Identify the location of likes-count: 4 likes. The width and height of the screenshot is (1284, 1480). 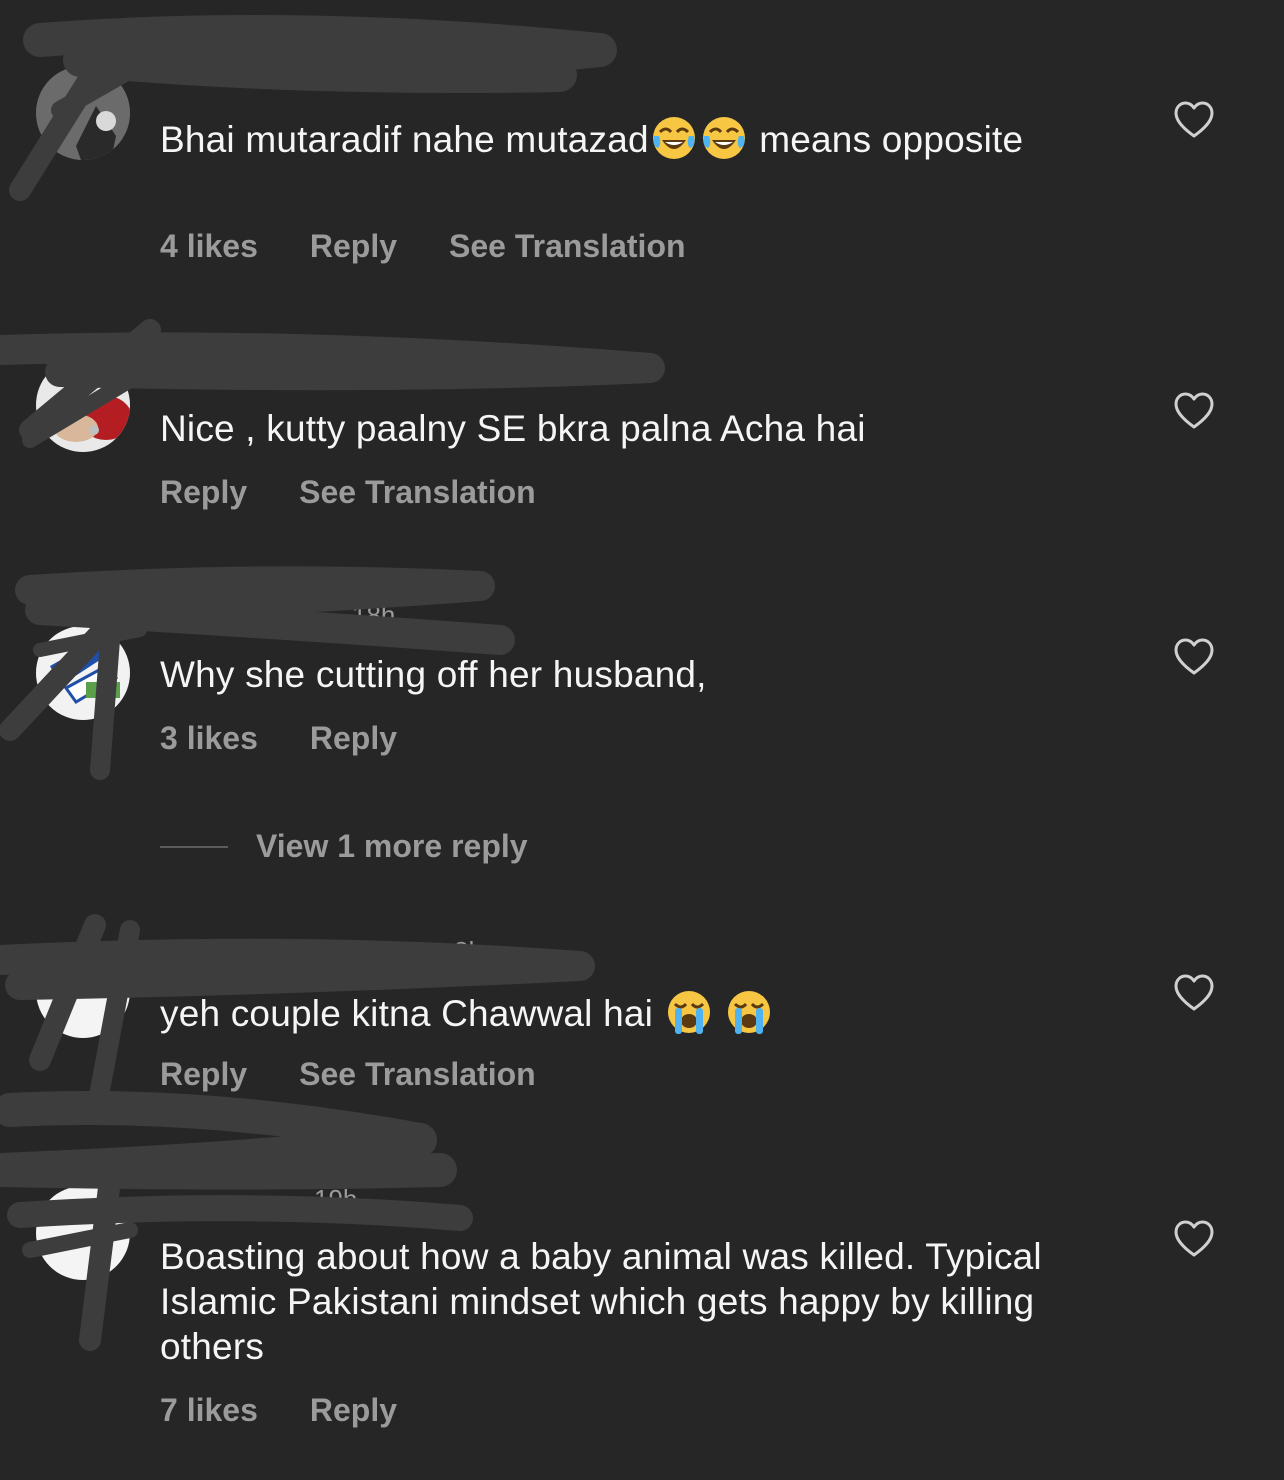
(209, 246).